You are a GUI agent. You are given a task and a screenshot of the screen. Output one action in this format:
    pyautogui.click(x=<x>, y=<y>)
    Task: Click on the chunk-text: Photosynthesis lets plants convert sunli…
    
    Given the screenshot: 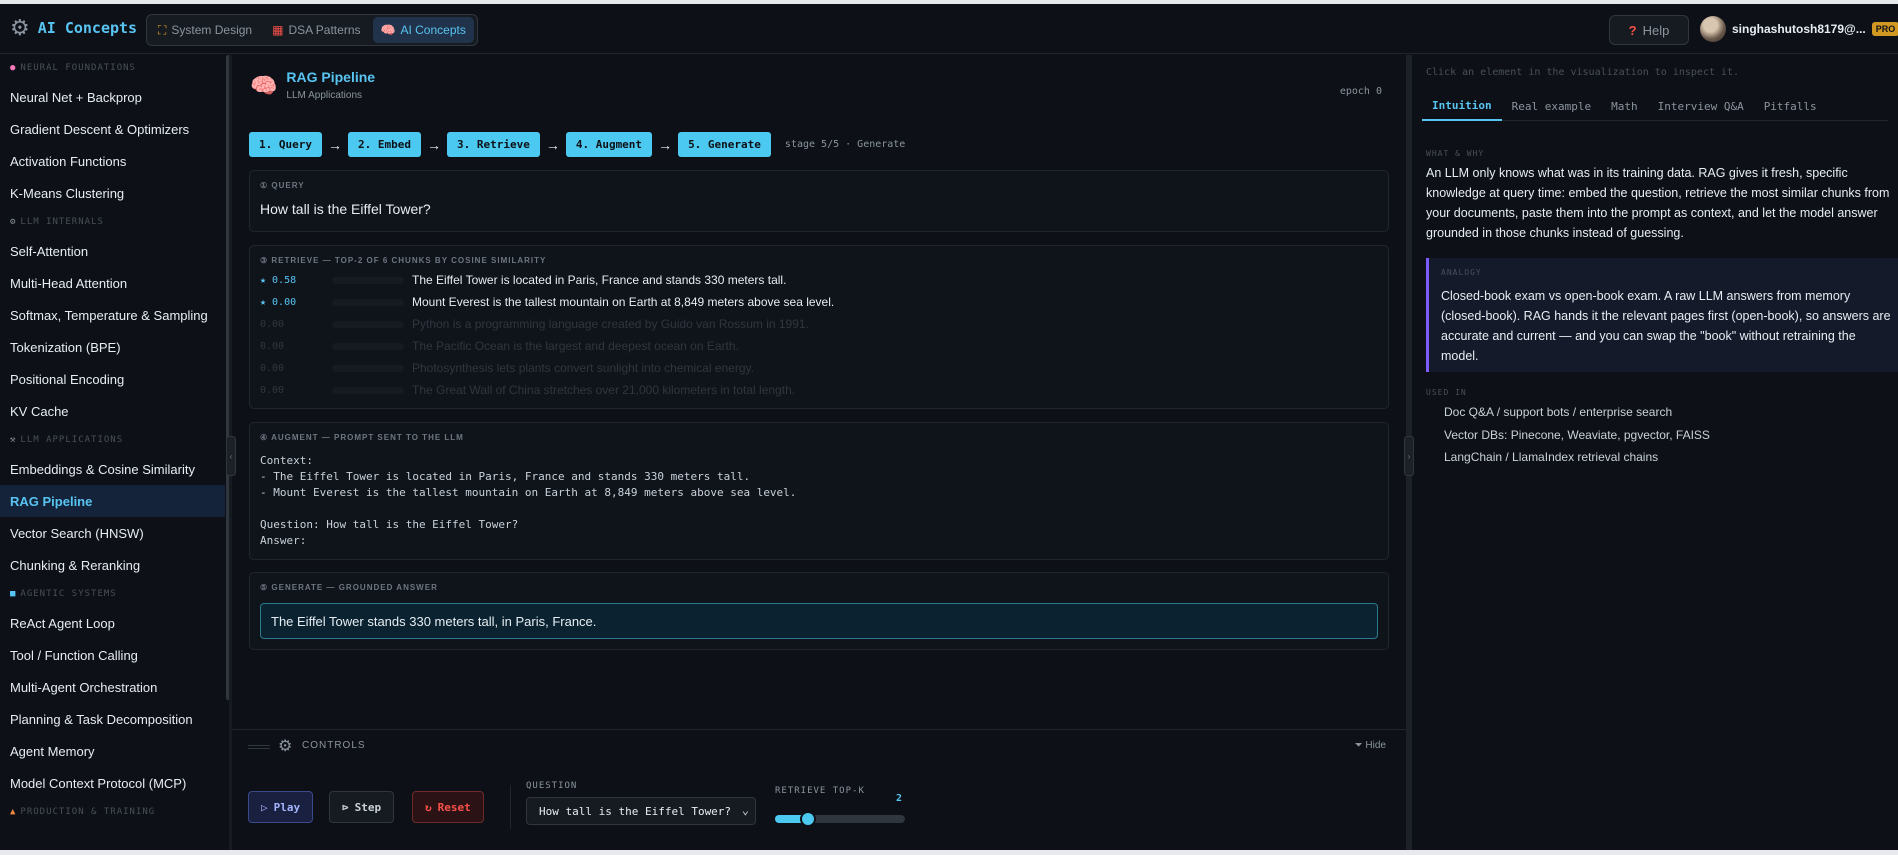 What is the action you would take?
    pyautogui.click(x=583, y=368)
    